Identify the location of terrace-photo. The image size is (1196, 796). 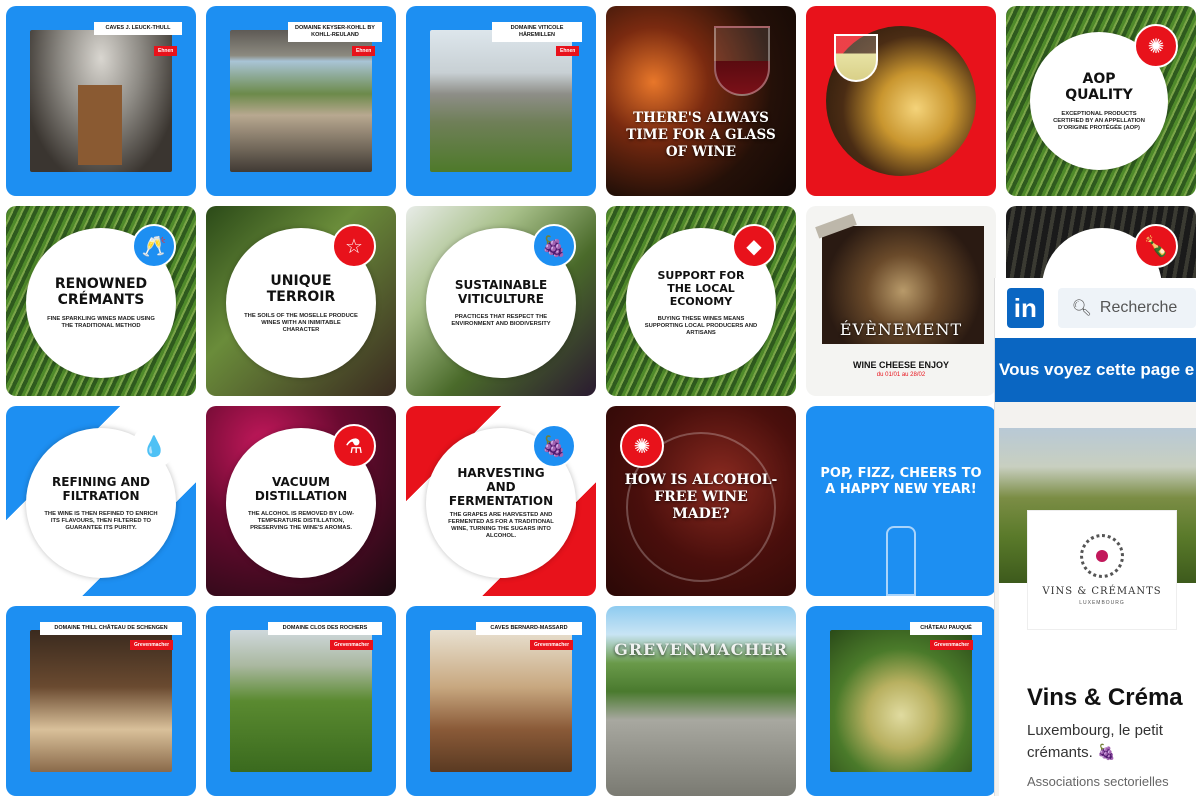
(301, 101).